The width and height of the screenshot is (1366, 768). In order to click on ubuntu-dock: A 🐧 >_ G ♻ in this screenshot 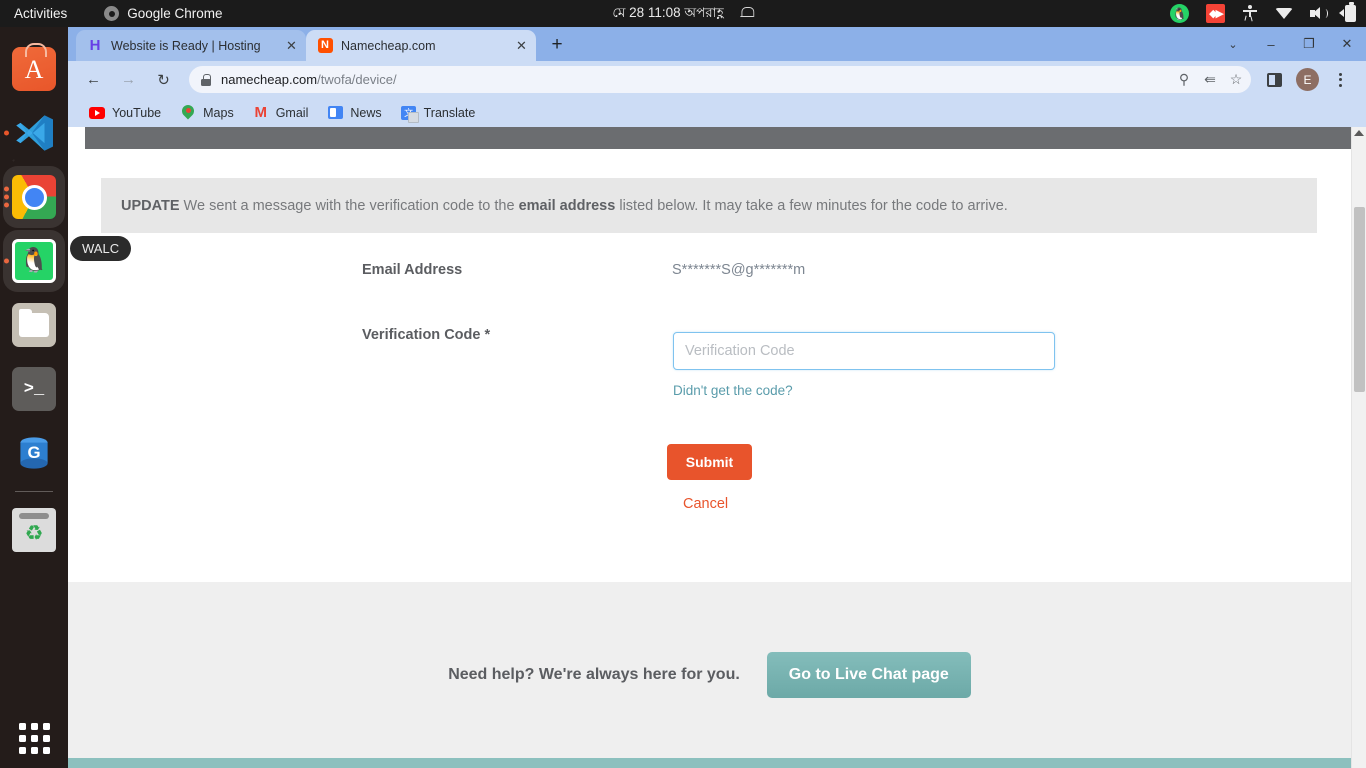, I will do `click(34, 397)`.